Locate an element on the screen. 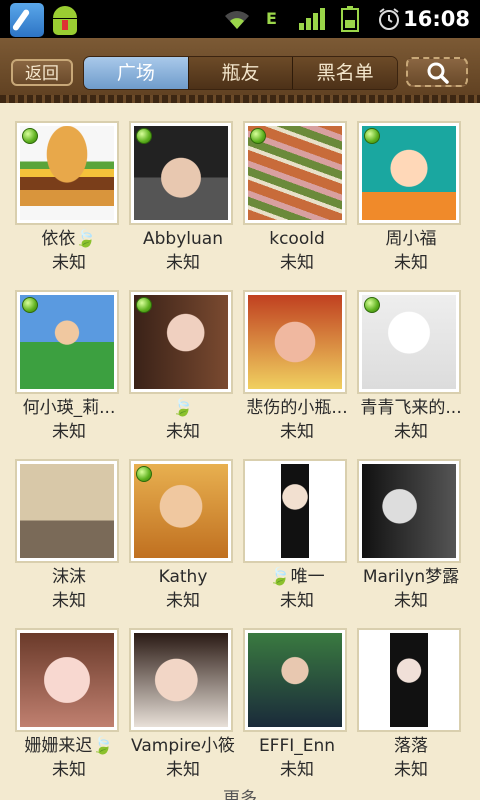 This screenshot has width=480, height=800. user-name: Vampire小筱 is located at coordinates (183, 746).